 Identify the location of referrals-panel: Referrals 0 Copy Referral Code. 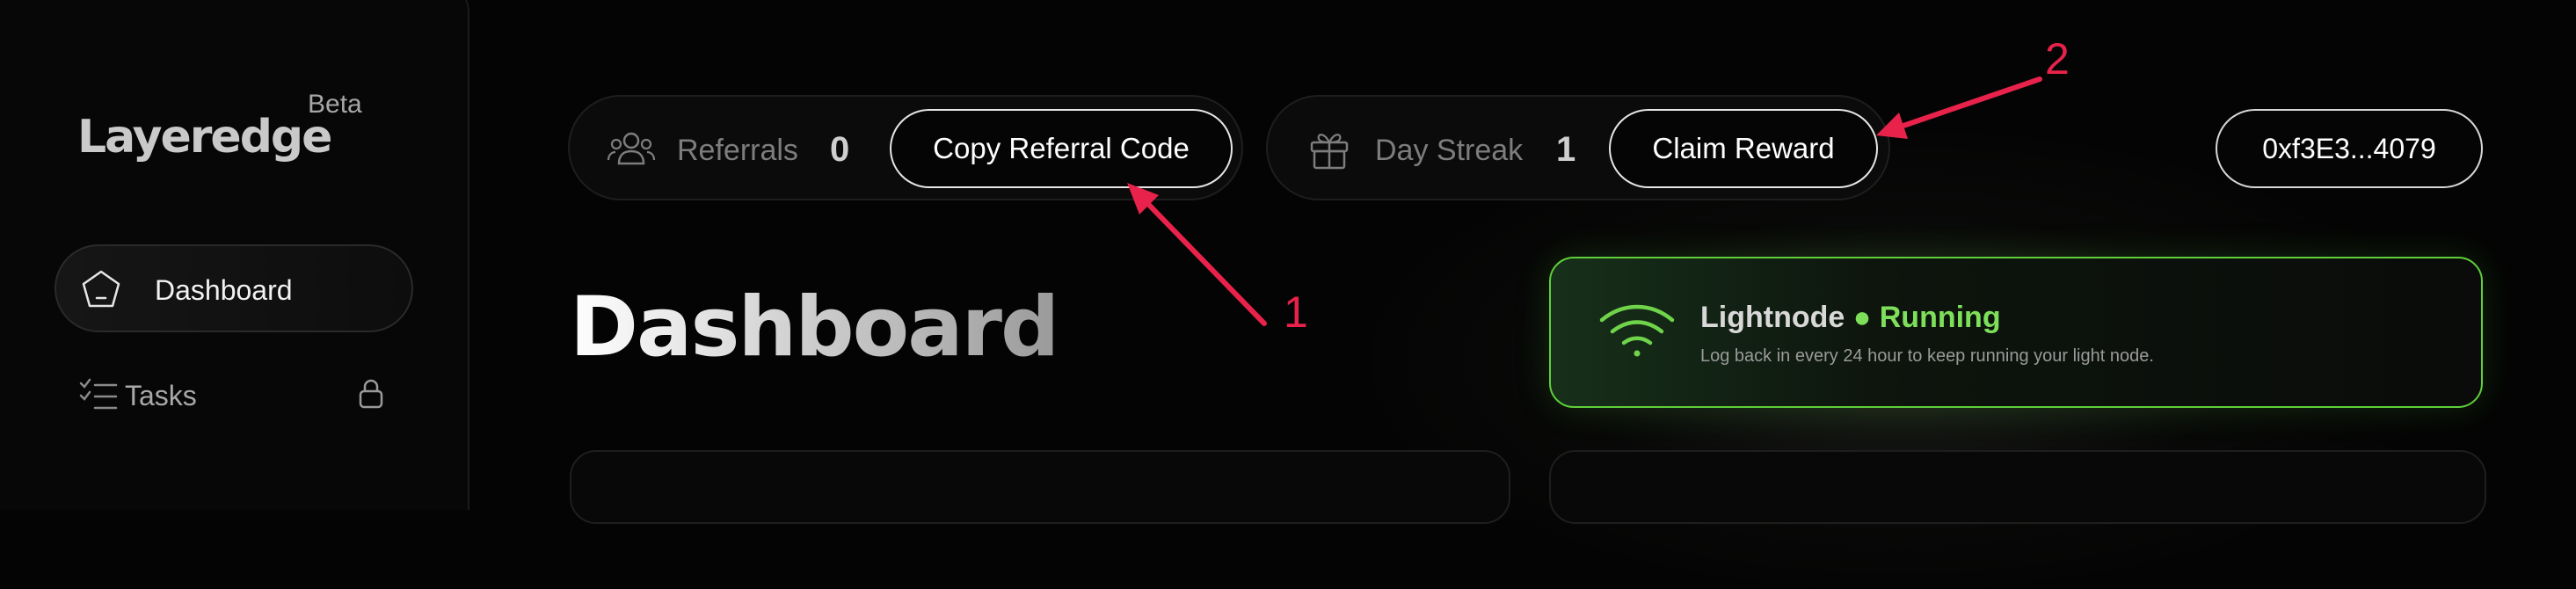
(905, 147).